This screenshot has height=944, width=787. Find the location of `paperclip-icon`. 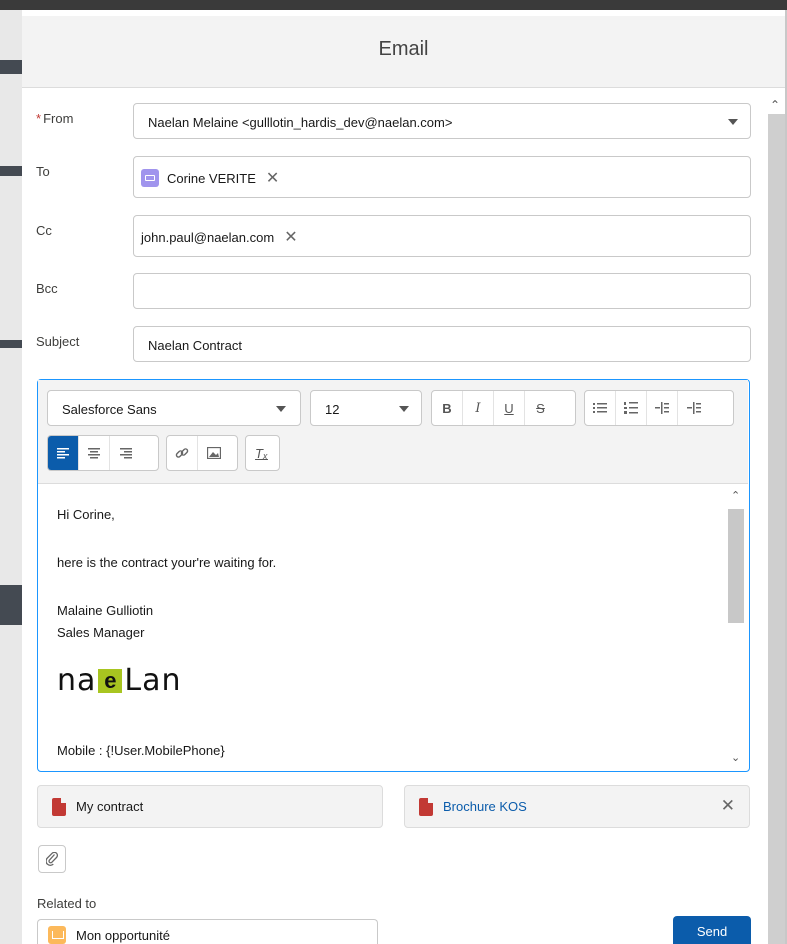

paperclip-icon is located at coordinates (52, 859).